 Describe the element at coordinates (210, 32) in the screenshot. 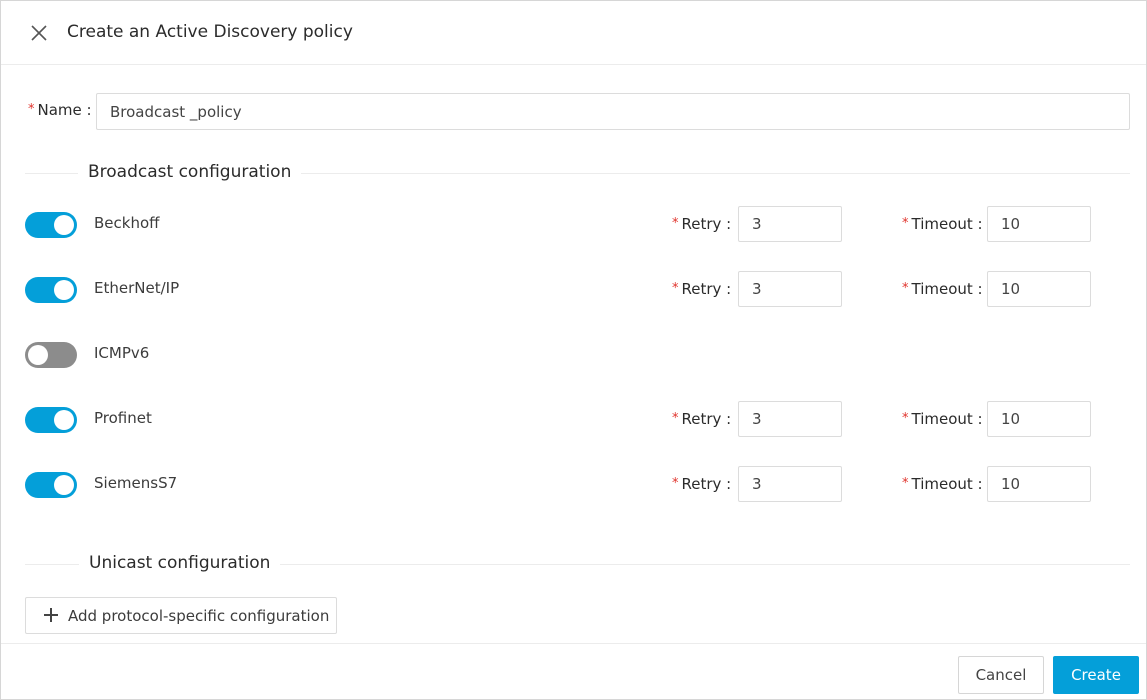

I see `dialog-title: Create an Active Discovery policy` at that location.